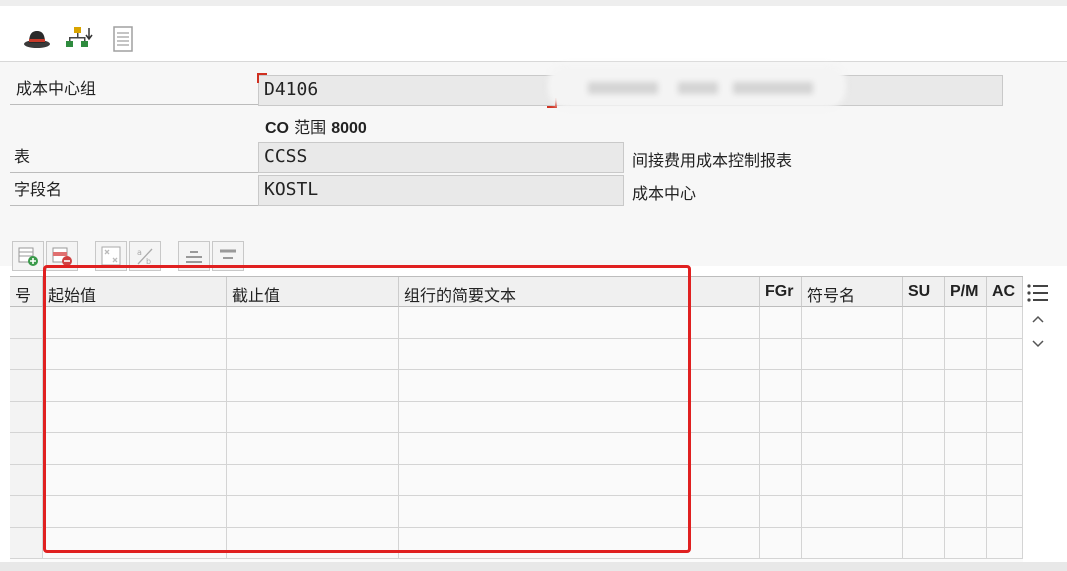 The width and height of the screenshot is (1067, 571). What do you see at coordinates (135, 292) in the screenshot?
I see `column-header-from-value: 起始值` at bounding box center [135, 292].